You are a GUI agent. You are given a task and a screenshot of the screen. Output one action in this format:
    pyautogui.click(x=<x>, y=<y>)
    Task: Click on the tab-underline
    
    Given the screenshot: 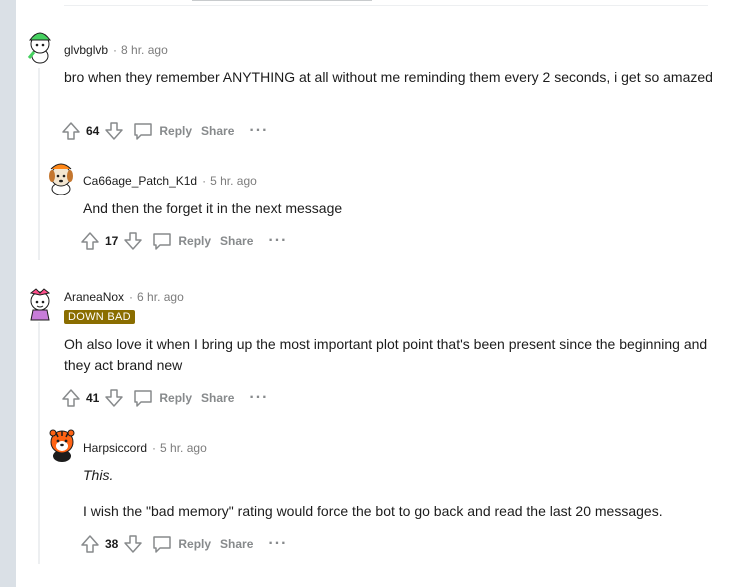 What is the action you would take?
    pyautogui.click(x=282, y=0)
    